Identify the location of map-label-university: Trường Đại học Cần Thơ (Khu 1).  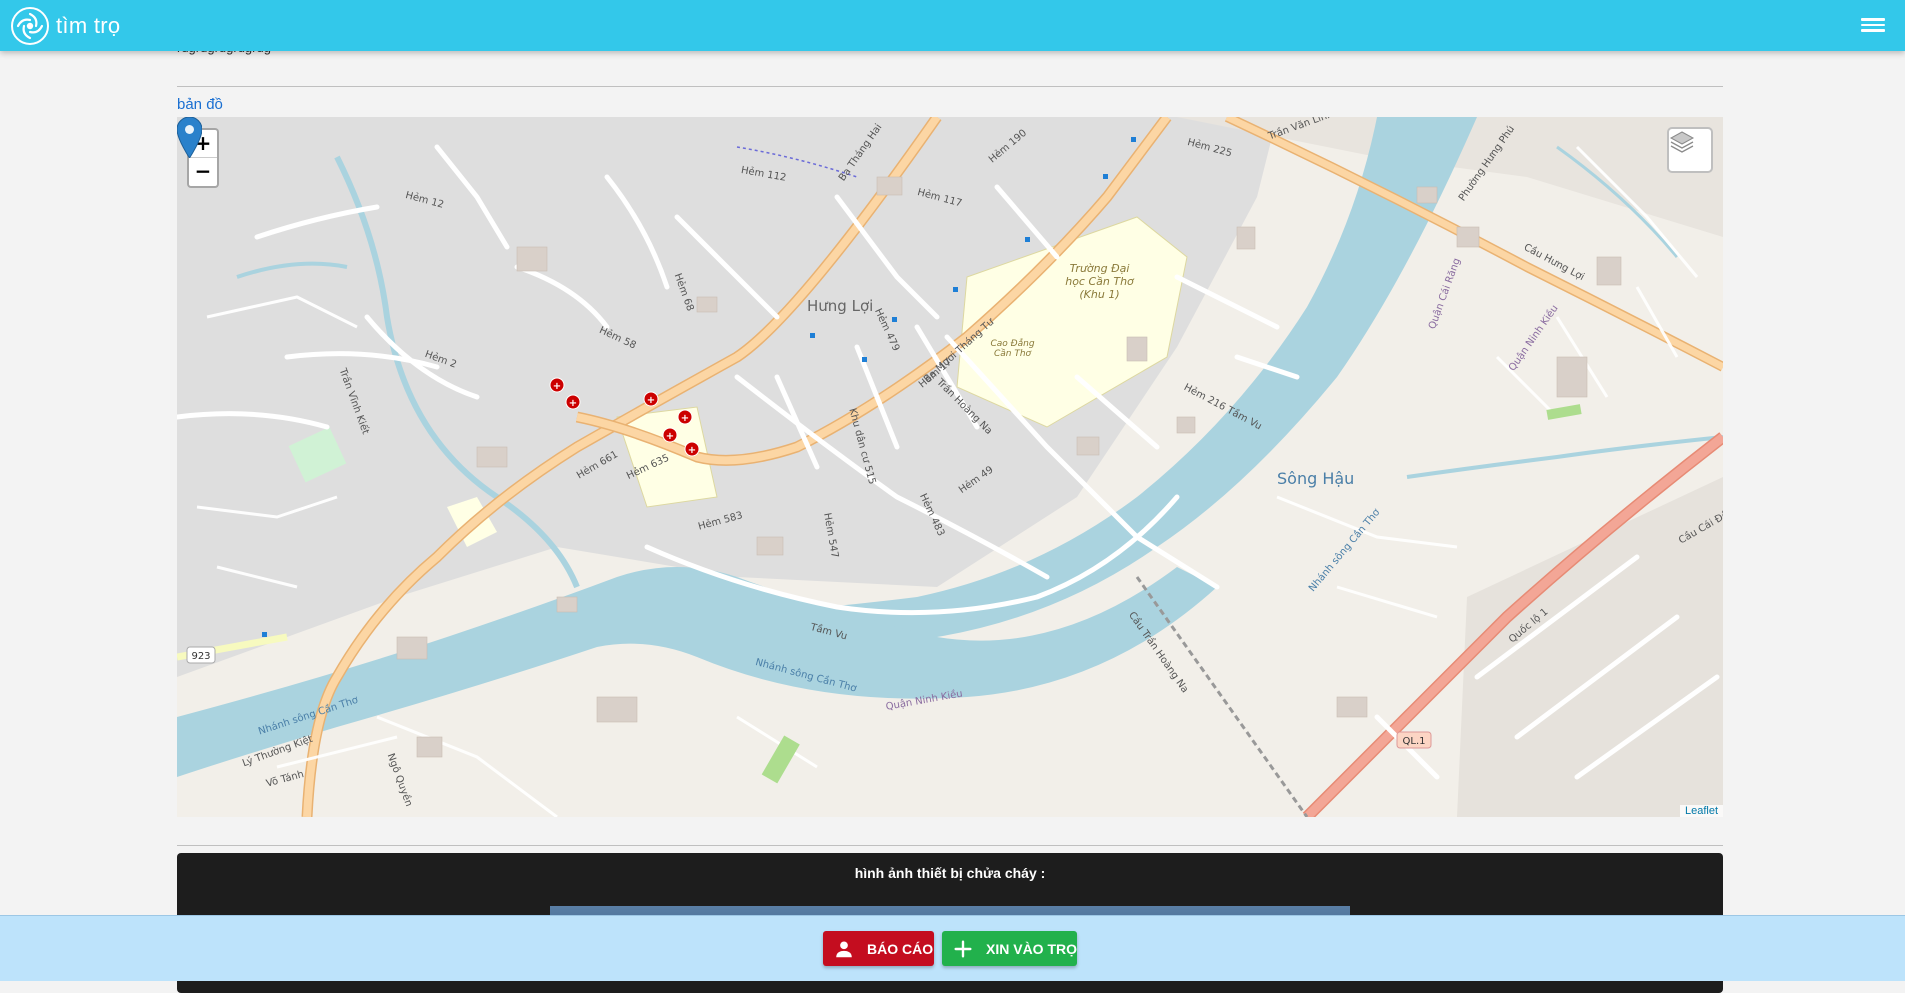
(1099, 281).